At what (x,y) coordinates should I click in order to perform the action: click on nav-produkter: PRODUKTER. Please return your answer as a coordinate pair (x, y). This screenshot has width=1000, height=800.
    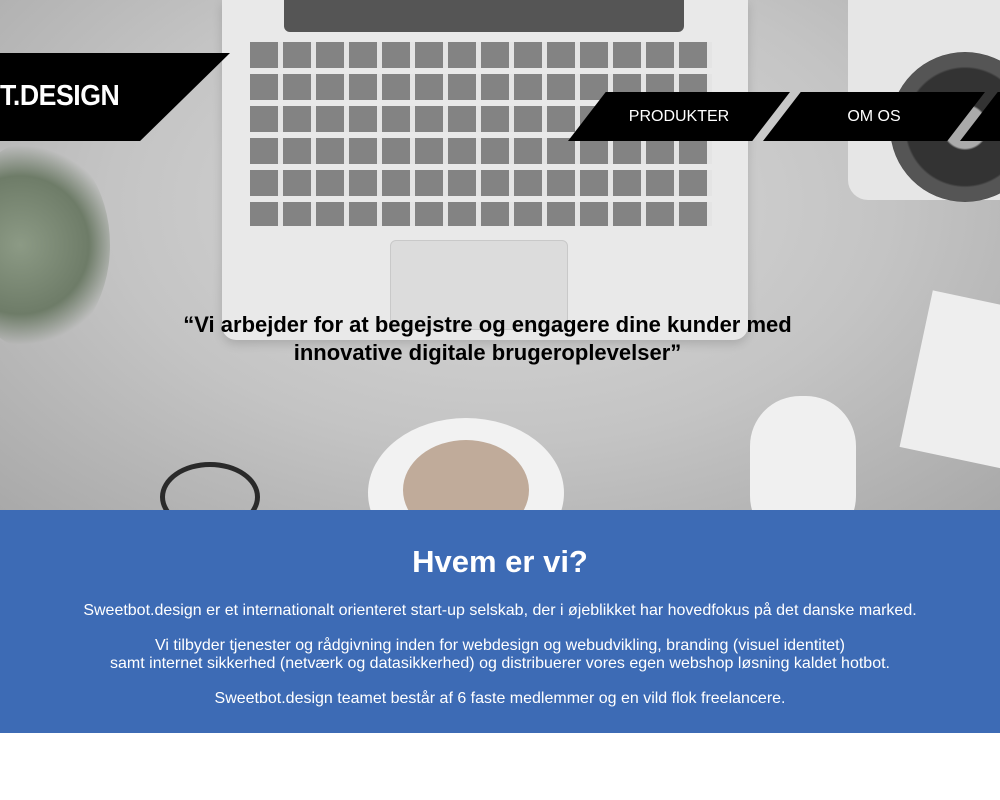
    Looking at the image, I should click on (679, 116).